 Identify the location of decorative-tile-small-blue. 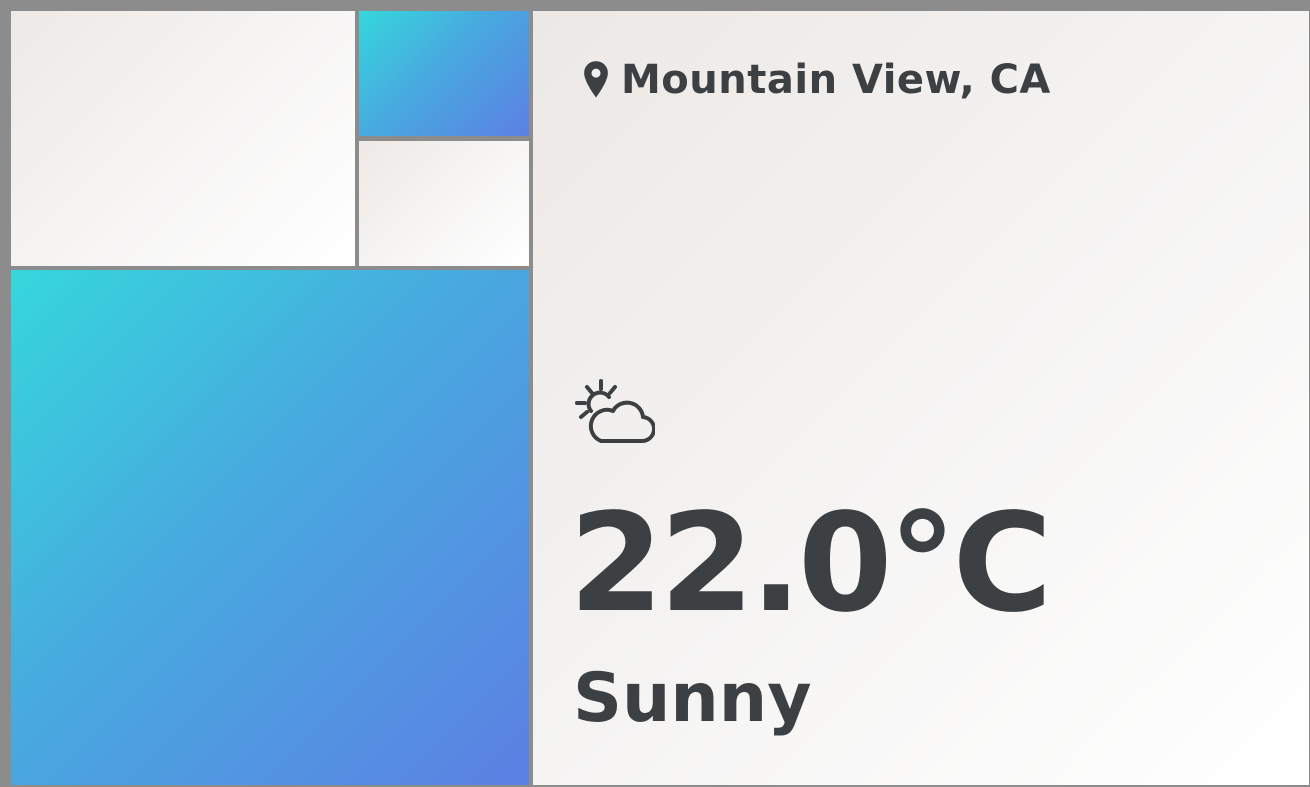
(444, 73).